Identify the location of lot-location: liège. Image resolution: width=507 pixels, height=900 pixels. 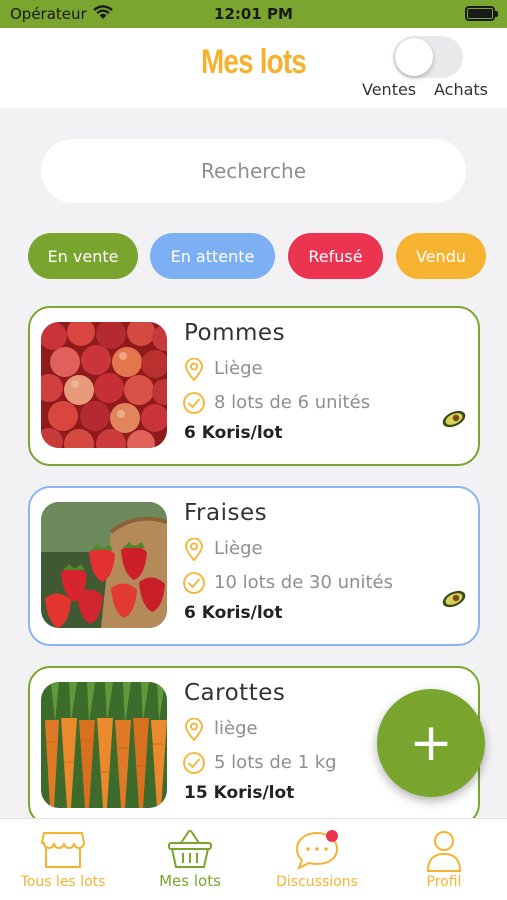
(236, 728).